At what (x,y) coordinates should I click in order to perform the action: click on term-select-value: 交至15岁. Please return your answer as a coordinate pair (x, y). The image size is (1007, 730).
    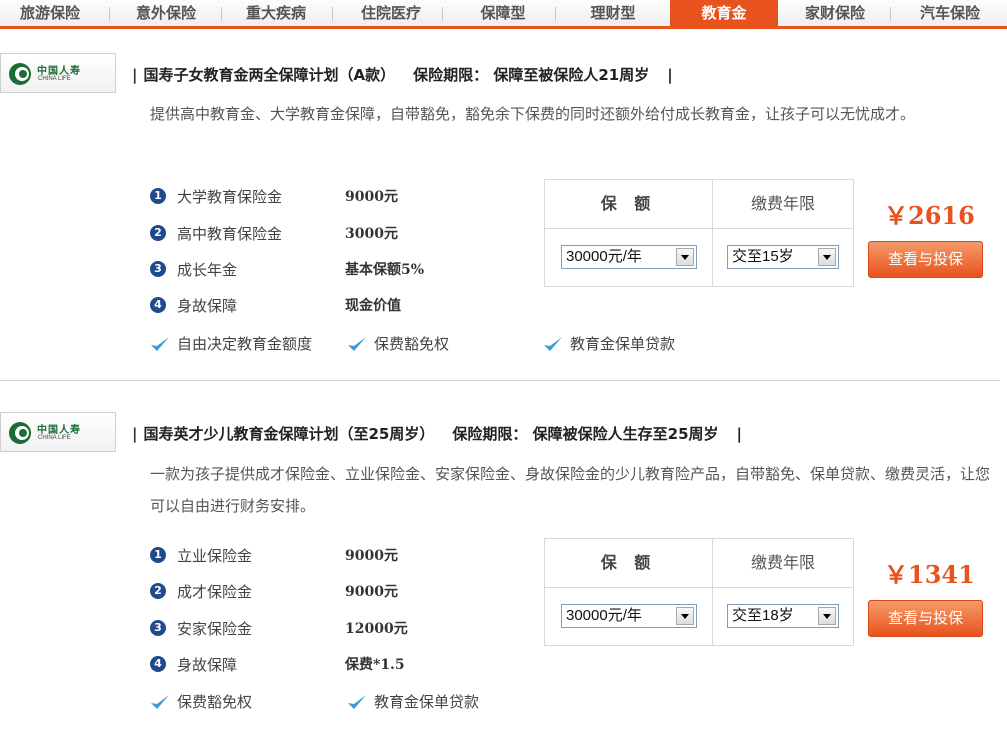
    Looking at the image, I should click on (763, 256).